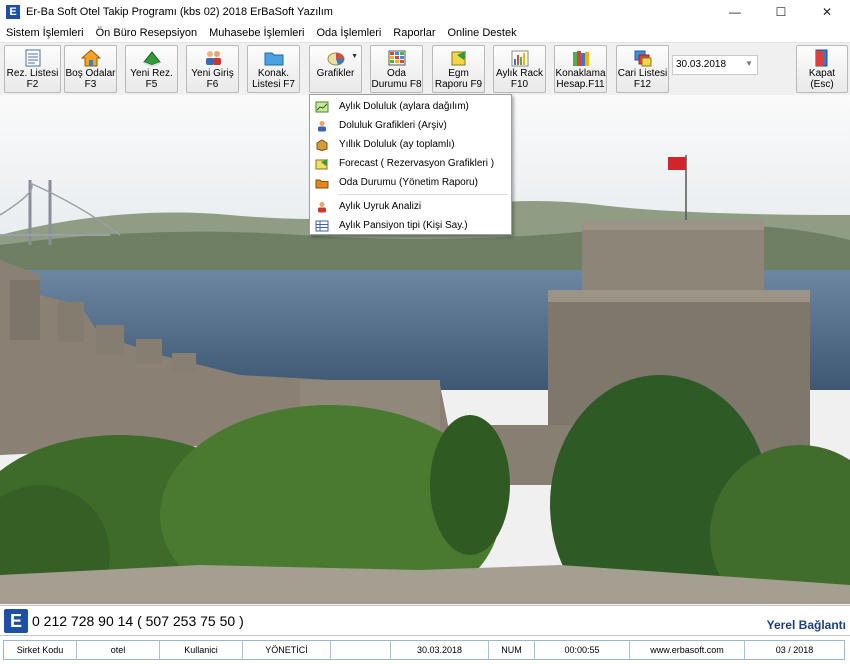 The width and height of the screenshot is (850, 664). What do you see at coordinates (138, 621) in the screenshot?
I see `phone-numbers: 0 212 728 90 14 ( 507 253 75 50 )` at bounding box center [138, 621].